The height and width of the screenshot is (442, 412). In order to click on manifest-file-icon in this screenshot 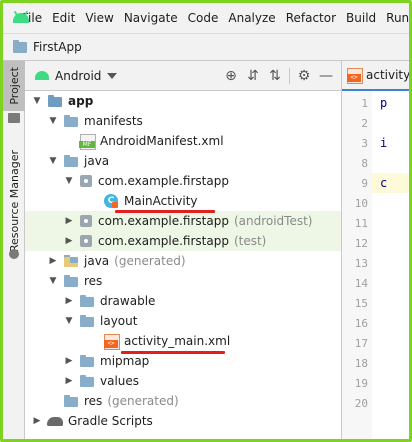, I will do `click(87, 142)`.